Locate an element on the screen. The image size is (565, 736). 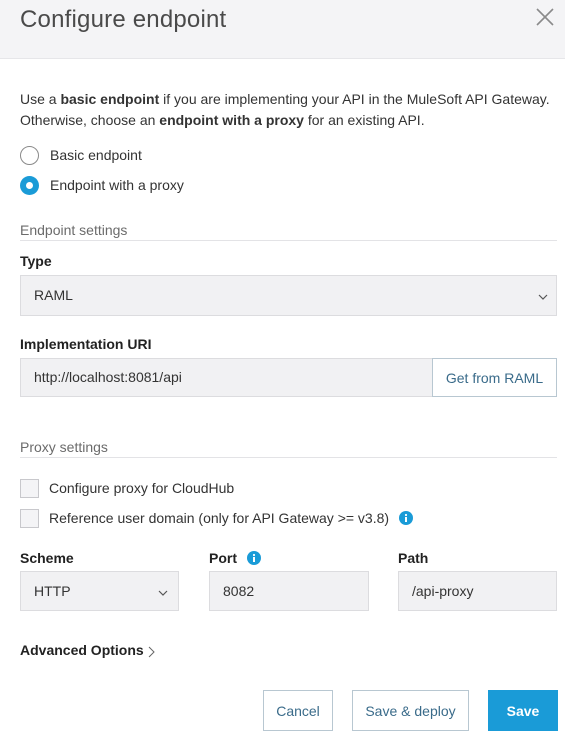
radio-endpoint-with-proxy: Endpoint with a proxy is located at coordinates (102, 185).